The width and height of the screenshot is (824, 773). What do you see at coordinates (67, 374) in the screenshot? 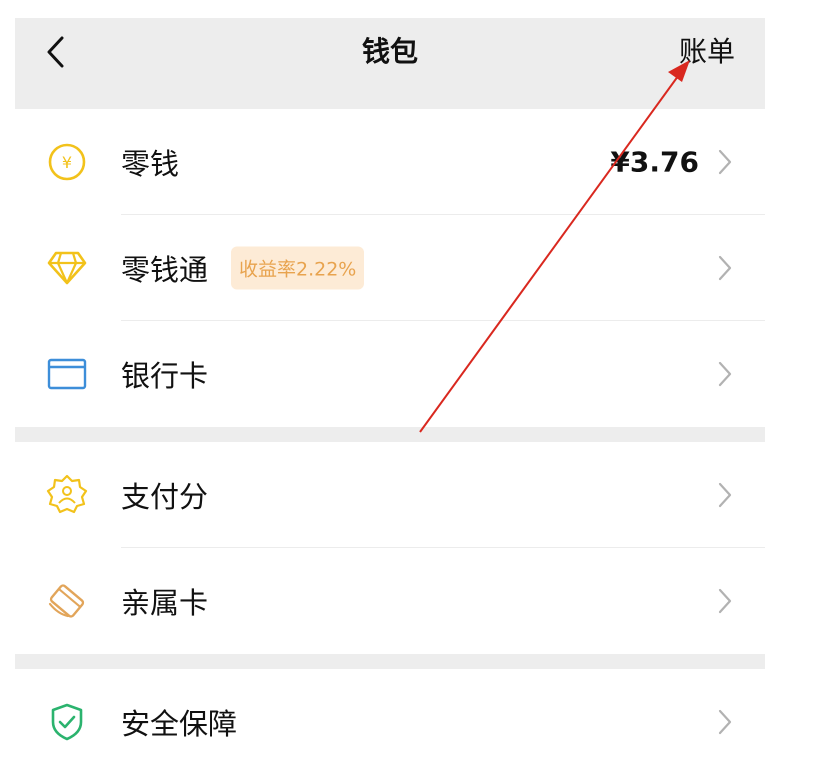
I see `bank-card-icon` at bounding box center [67, 374].